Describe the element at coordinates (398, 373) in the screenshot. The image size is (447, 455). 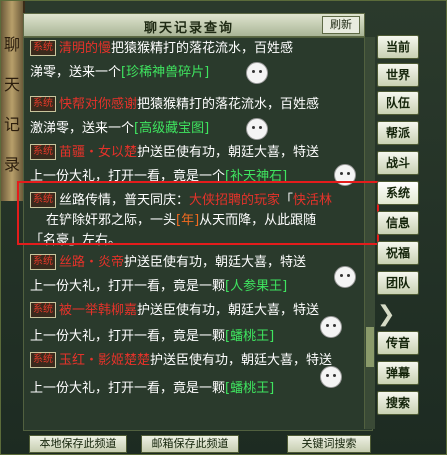
I see `tab-danmaku: 弹幕` at that location.